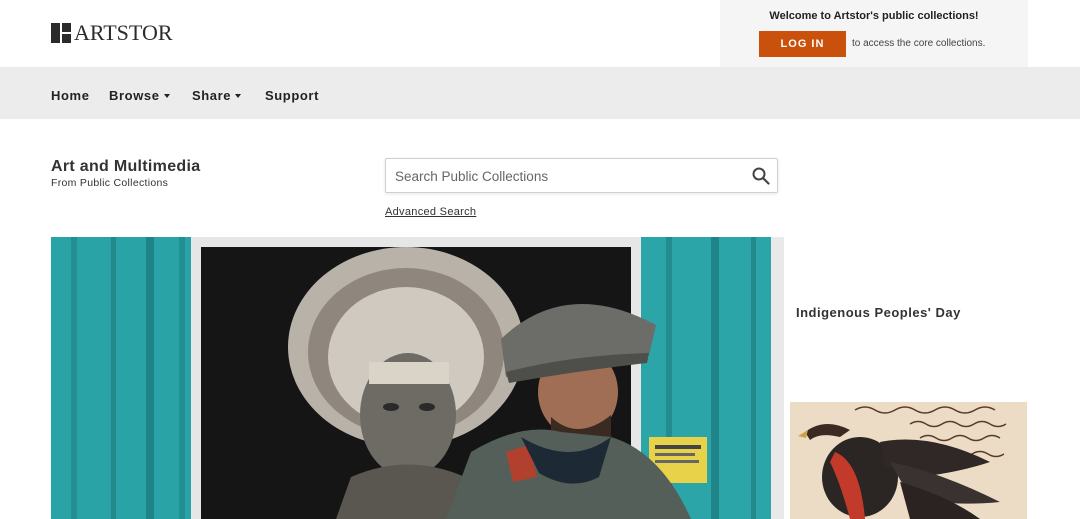  I want to click on nav-browse: Browse, so click(139, 95).